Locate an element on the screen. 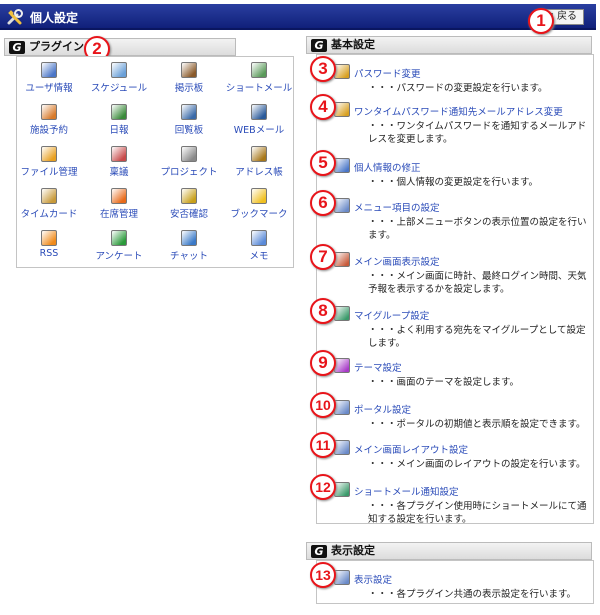 The image size is (600, 615). project-icon is located at coordinates (189, 154).